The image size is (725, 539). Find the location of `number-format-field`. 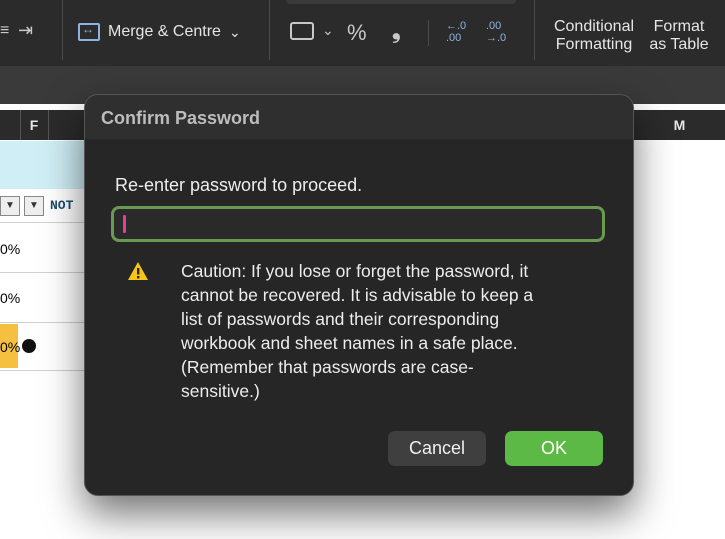

number-format-field is located at coordinates (401, 2).